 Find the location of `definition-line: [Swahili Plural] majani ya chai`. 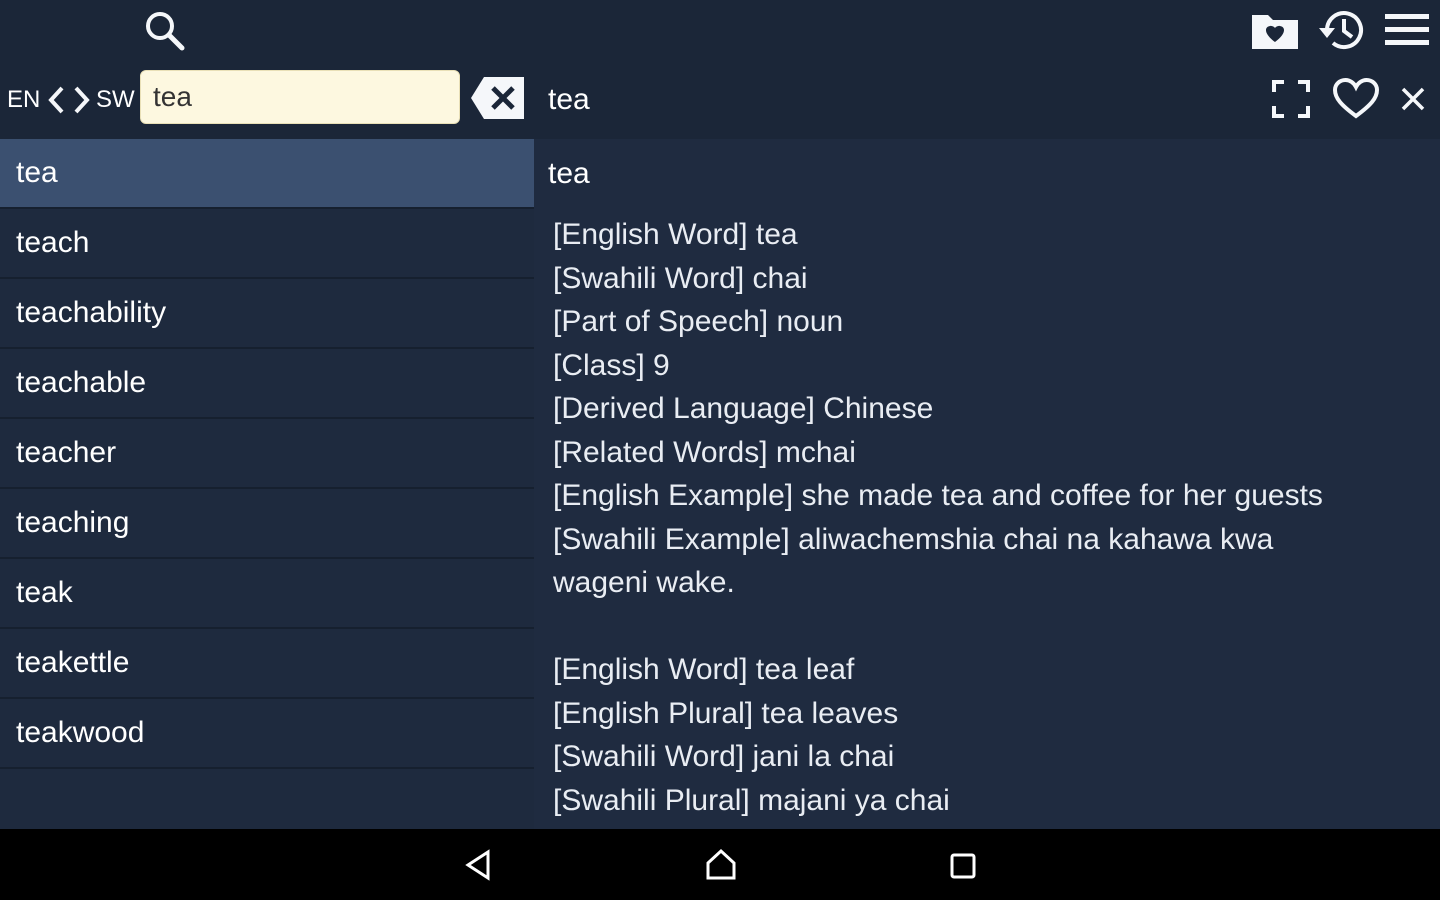

definition-line: [Swahili Plural] majani ya chai is located at coordinates (751, 800).